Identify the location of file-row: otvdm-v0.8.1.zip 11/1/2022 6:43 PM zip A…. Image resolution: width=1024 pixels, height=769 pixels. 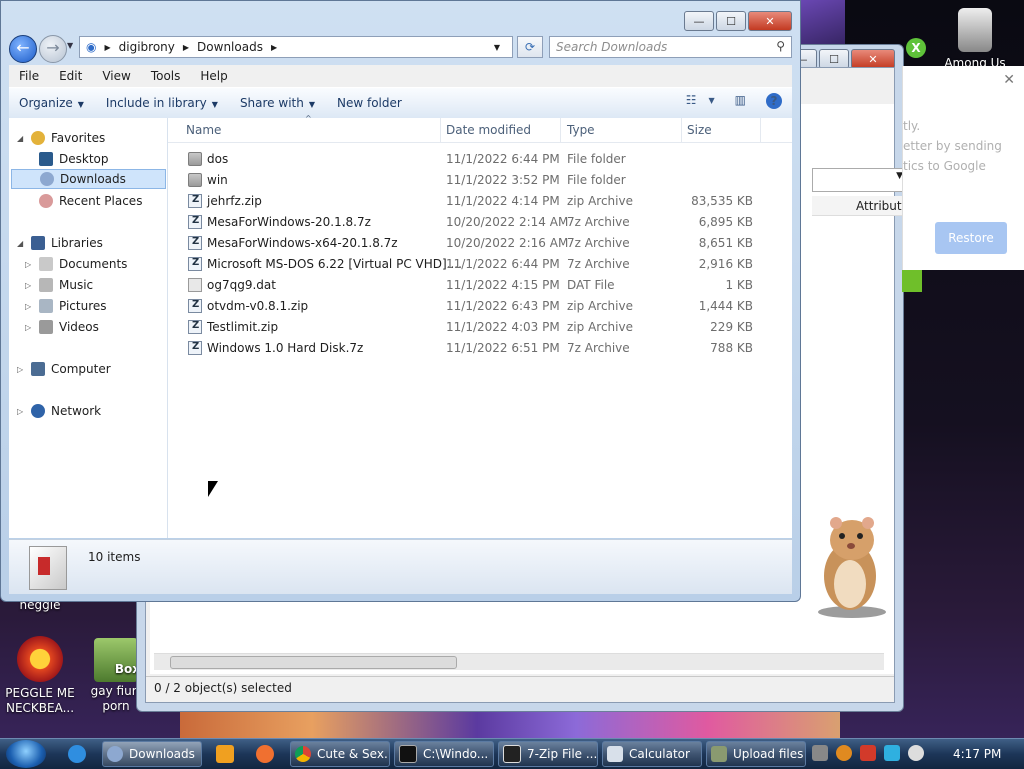
(480, 306).